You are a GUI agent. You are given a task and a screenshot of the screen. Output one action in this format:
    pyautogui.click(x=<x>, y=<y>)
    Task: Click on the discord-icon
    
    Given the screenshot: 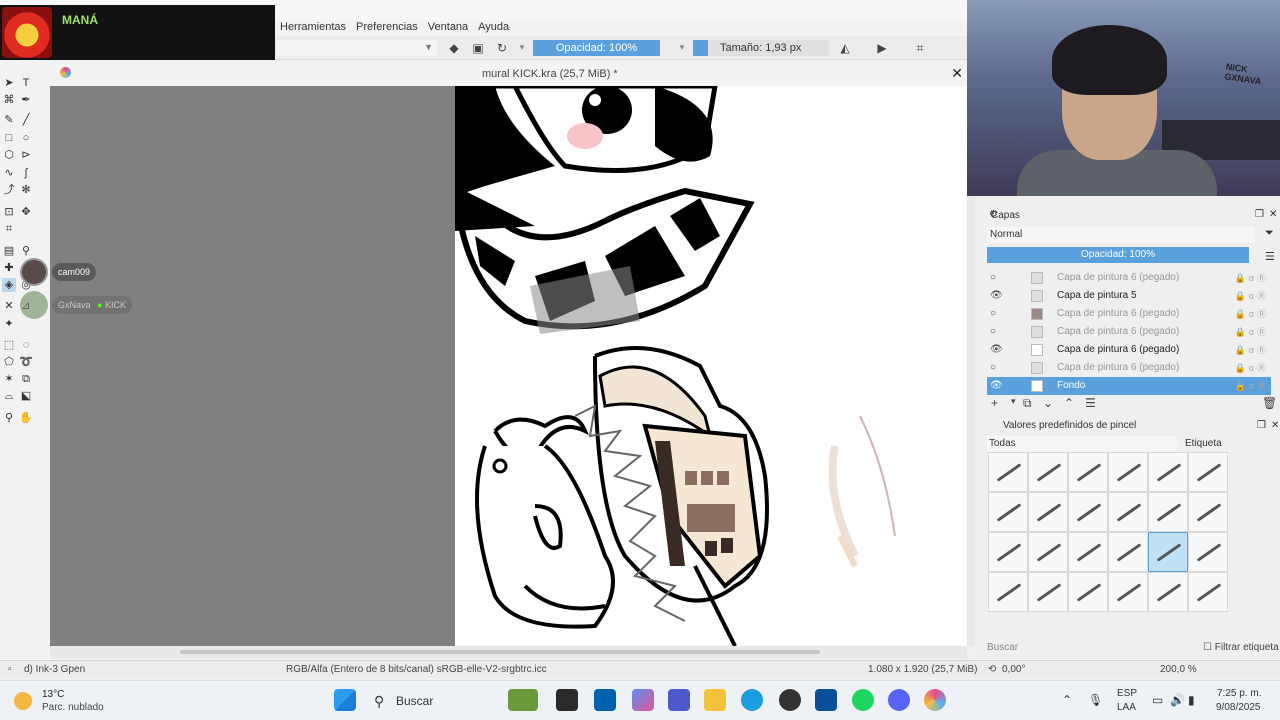 What is the action you would take?
    pyautogui.click(x=899, y=700)
    